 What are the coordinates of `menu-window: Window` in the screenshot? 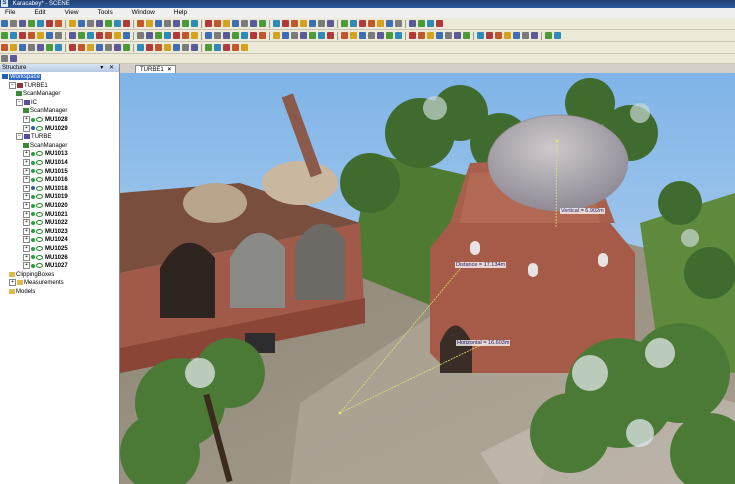 It's located at (143, 12).